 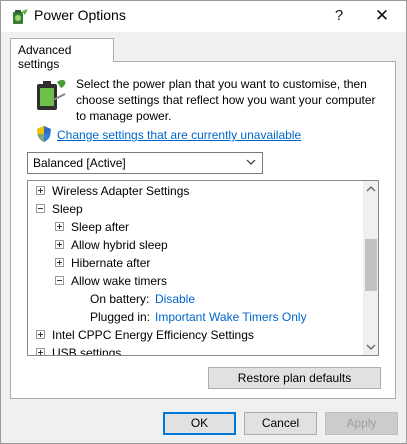 What do you see at coordinates (51, 94) in the screenshot?
I see `battery-plan-icon` at bounding box center [51, 94].